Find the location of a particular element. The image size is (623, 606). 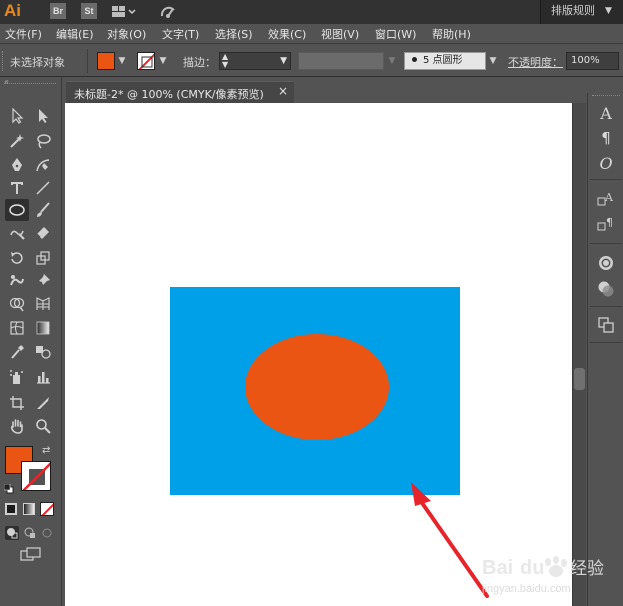

eyedropper-tool is located at coordinates (17, 352).